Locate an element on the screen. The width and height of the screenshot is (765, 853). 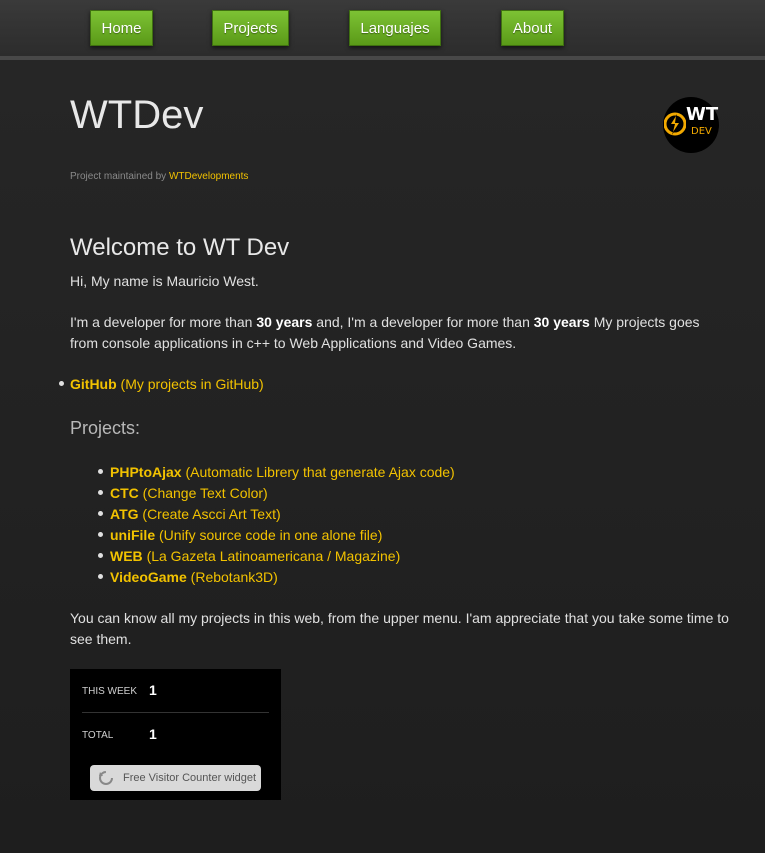
maintainer-link: WTDevelopments is located at coordinates (208, 176).